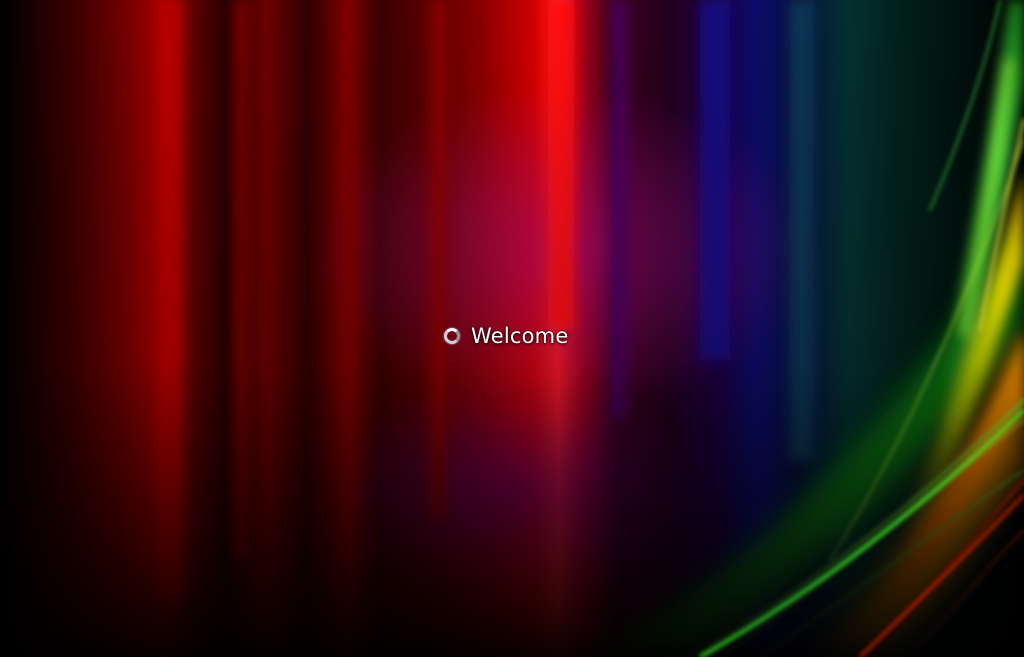 The width and height of the screenshot is (1024, 657). I want to click on welcome-status: Welcome, so click(506, 336).